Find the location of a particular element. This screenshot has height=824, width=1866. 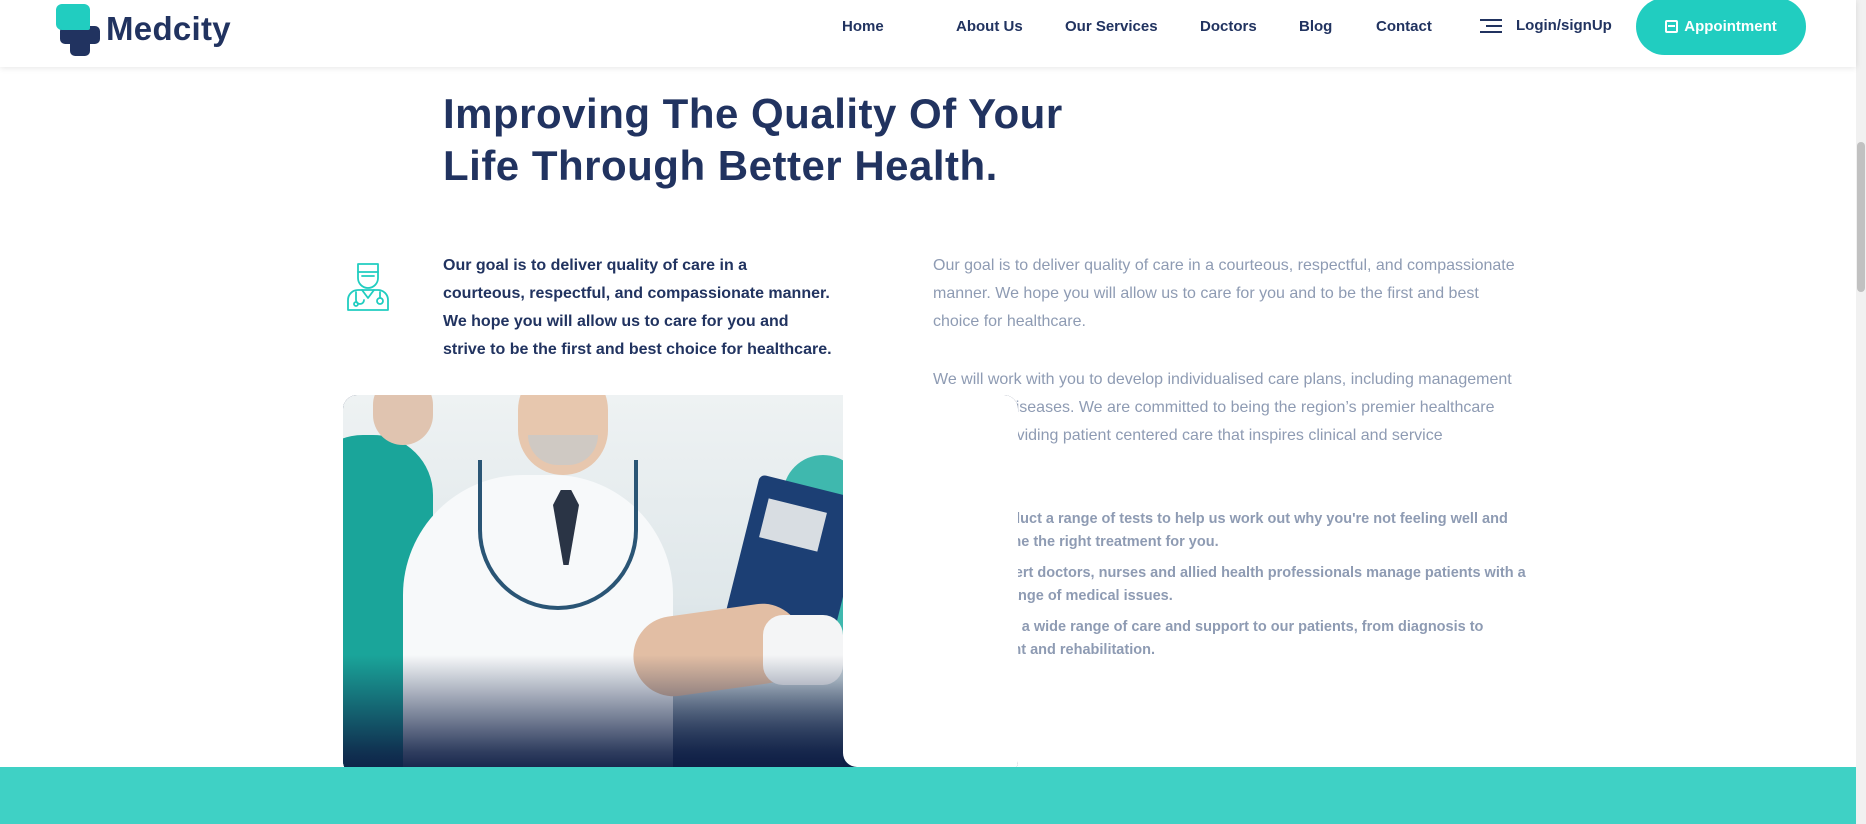

login-signup-label: Login/signUp is located at coordinates (1564, 25).